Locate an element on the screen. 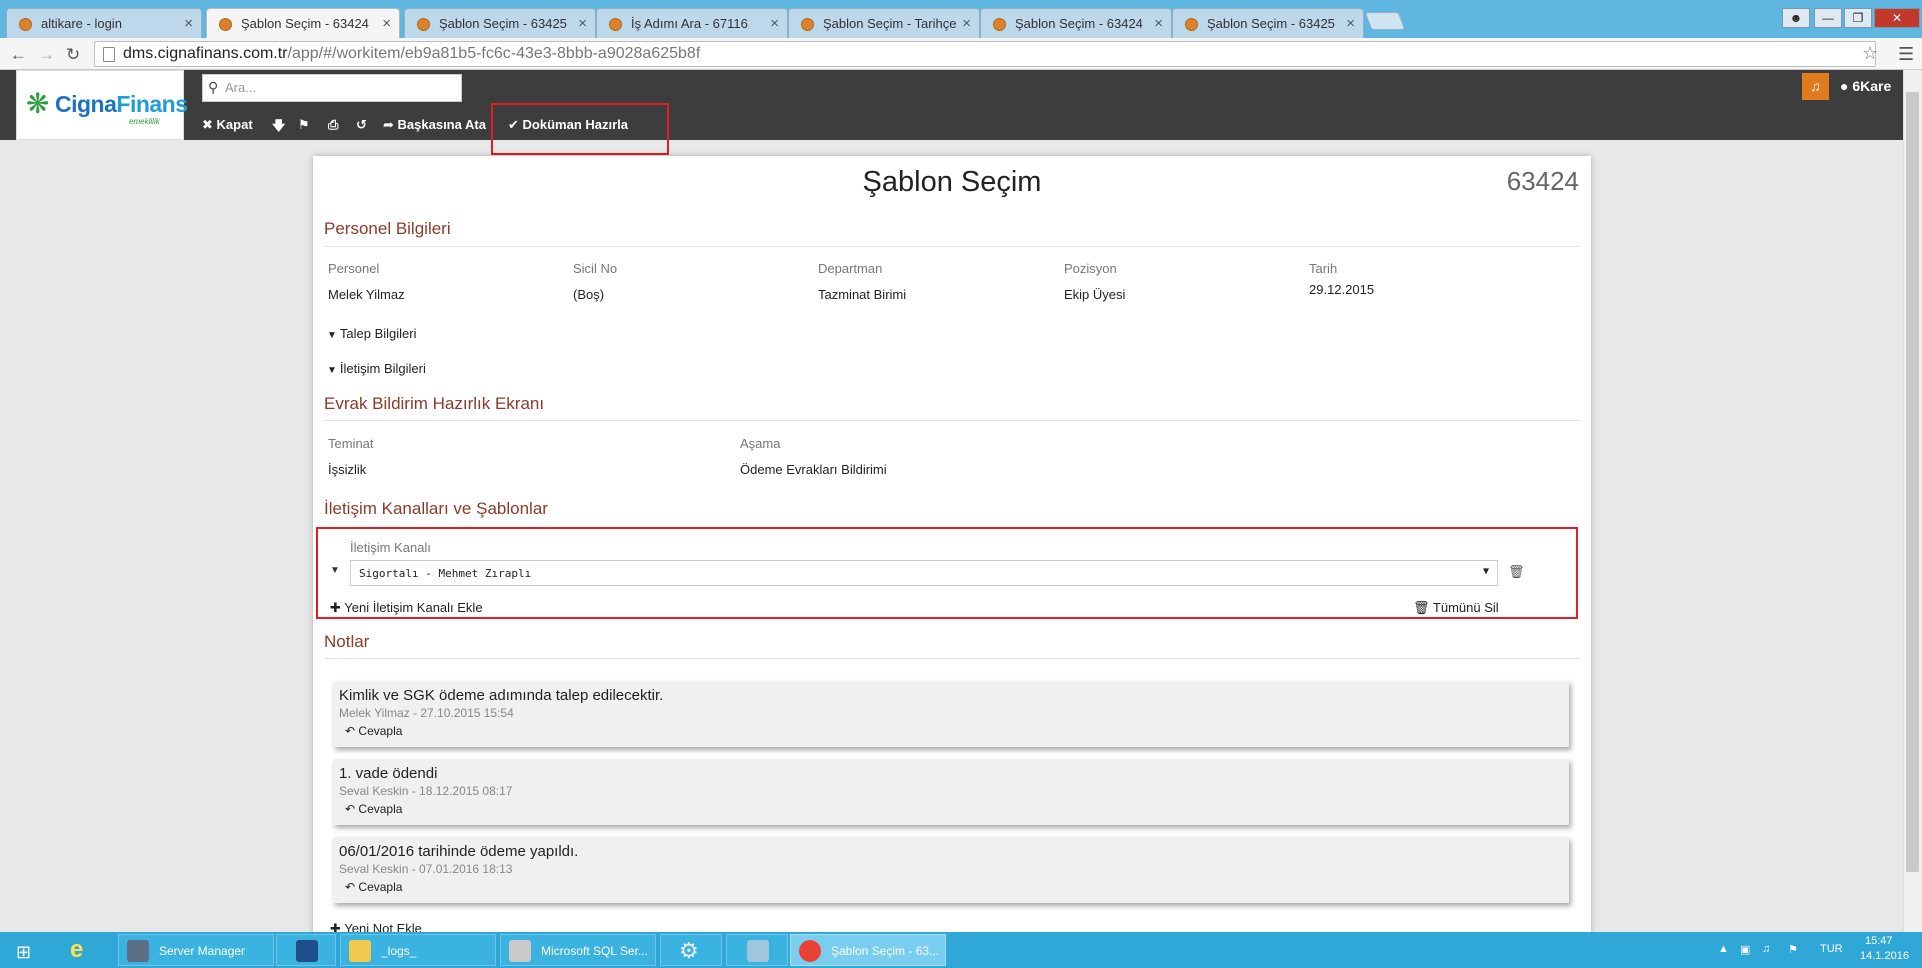 This screenshot has width=1922, height=968. assign-to-other-button: ➦ Başkasına Ata is located at coordinates (434, 125).